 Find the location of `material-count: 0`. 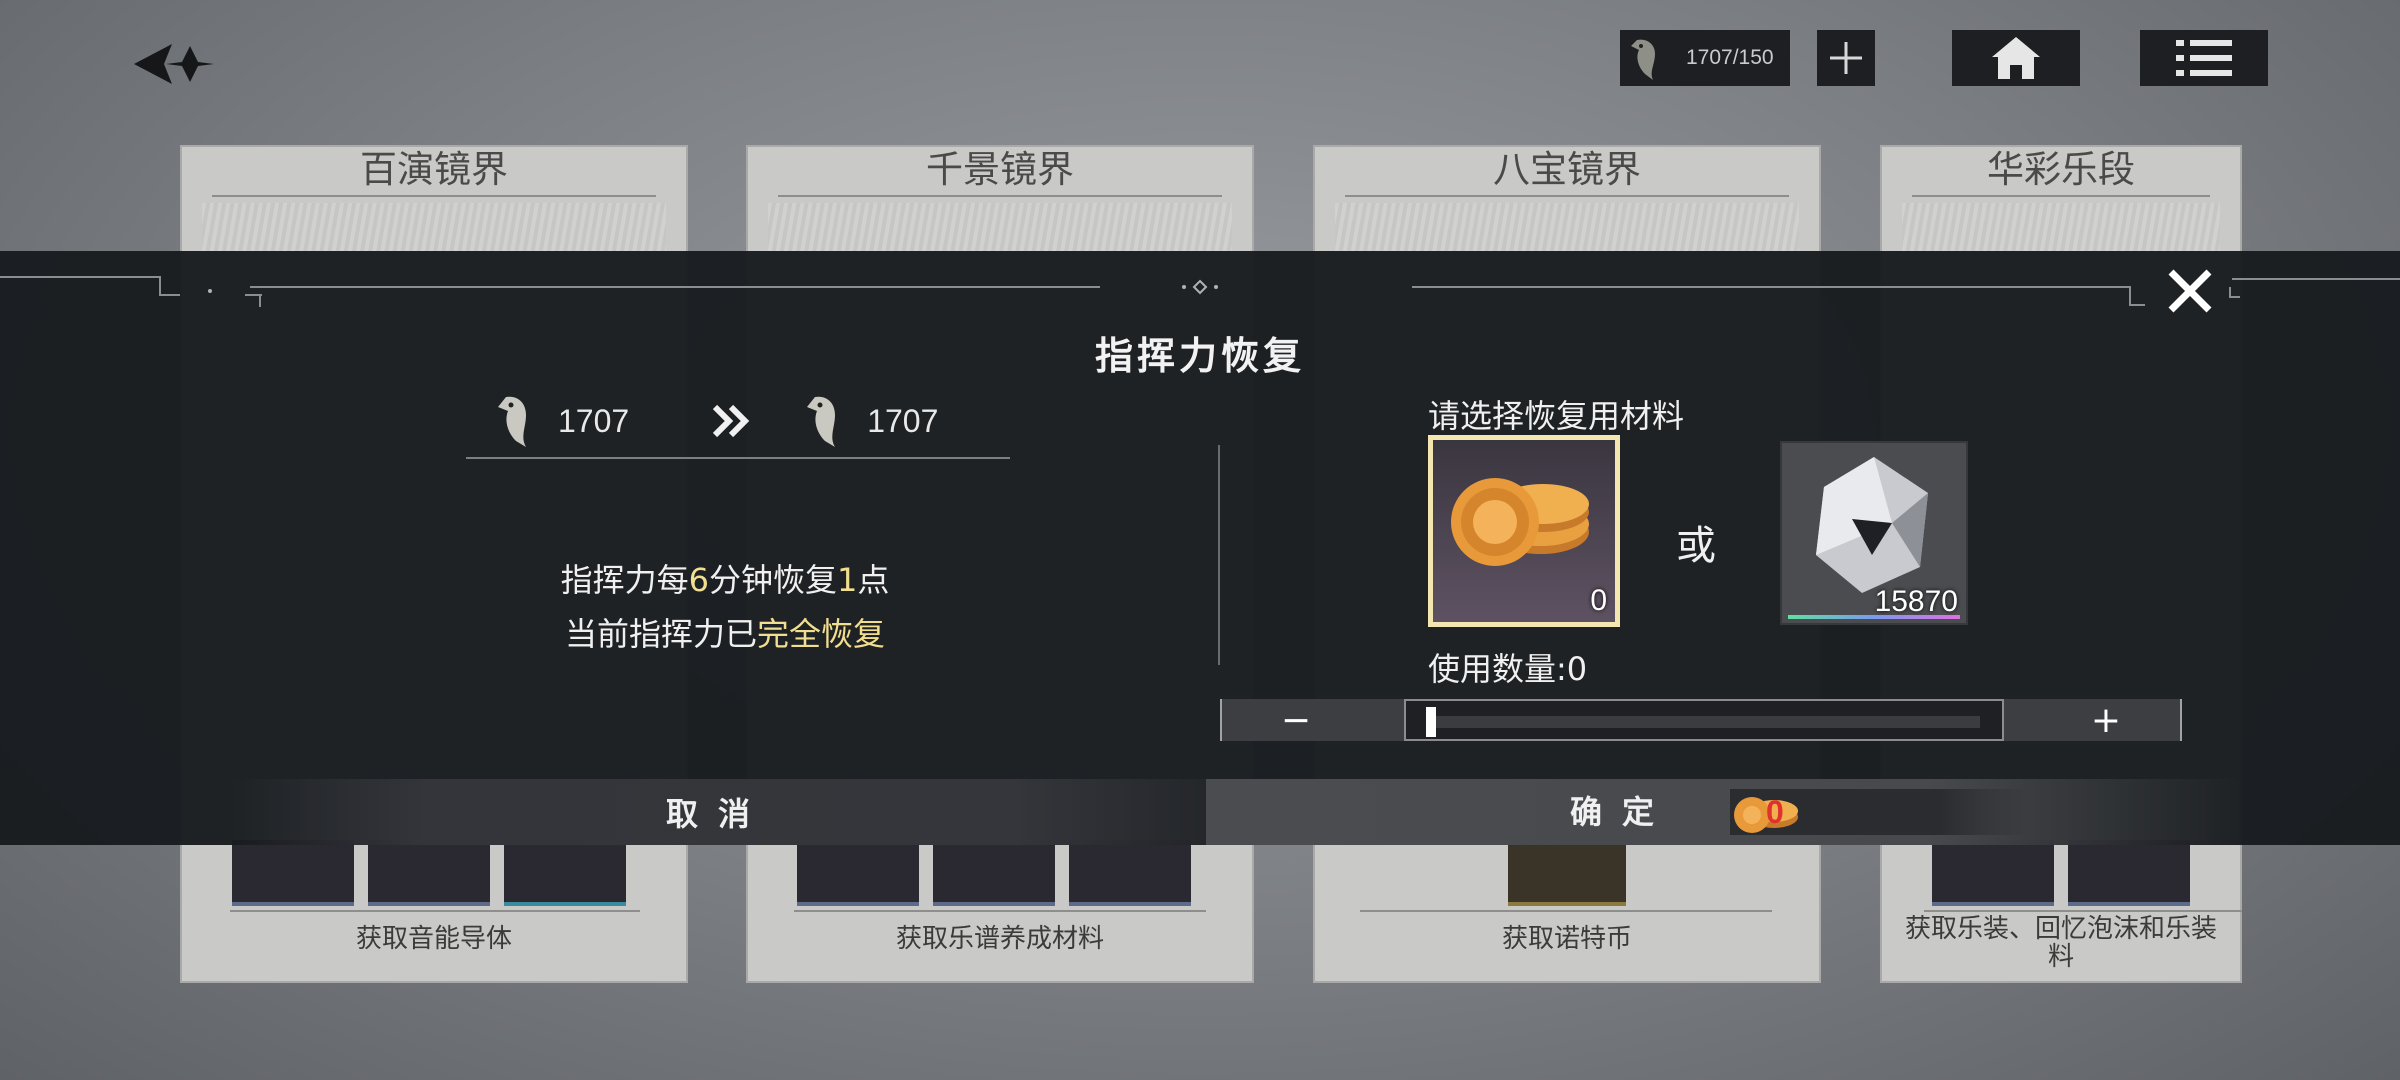

material-count: 0 is located at coordinates (1598, 600).